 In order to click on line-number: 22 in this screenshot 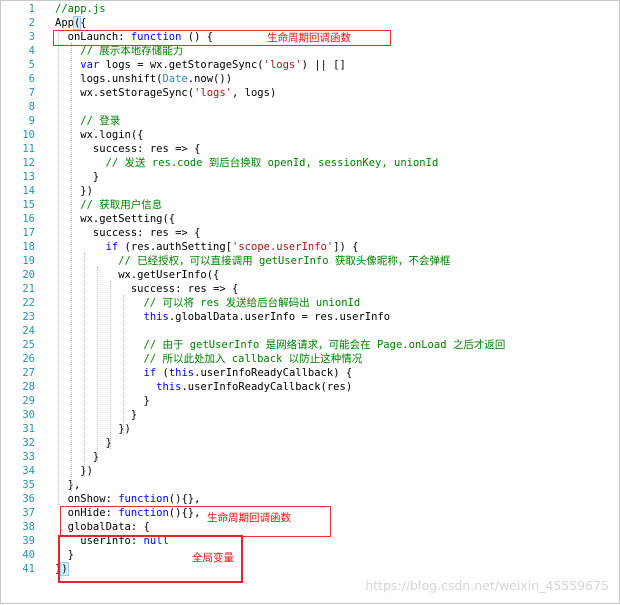, I will do `click(28, 303)`.